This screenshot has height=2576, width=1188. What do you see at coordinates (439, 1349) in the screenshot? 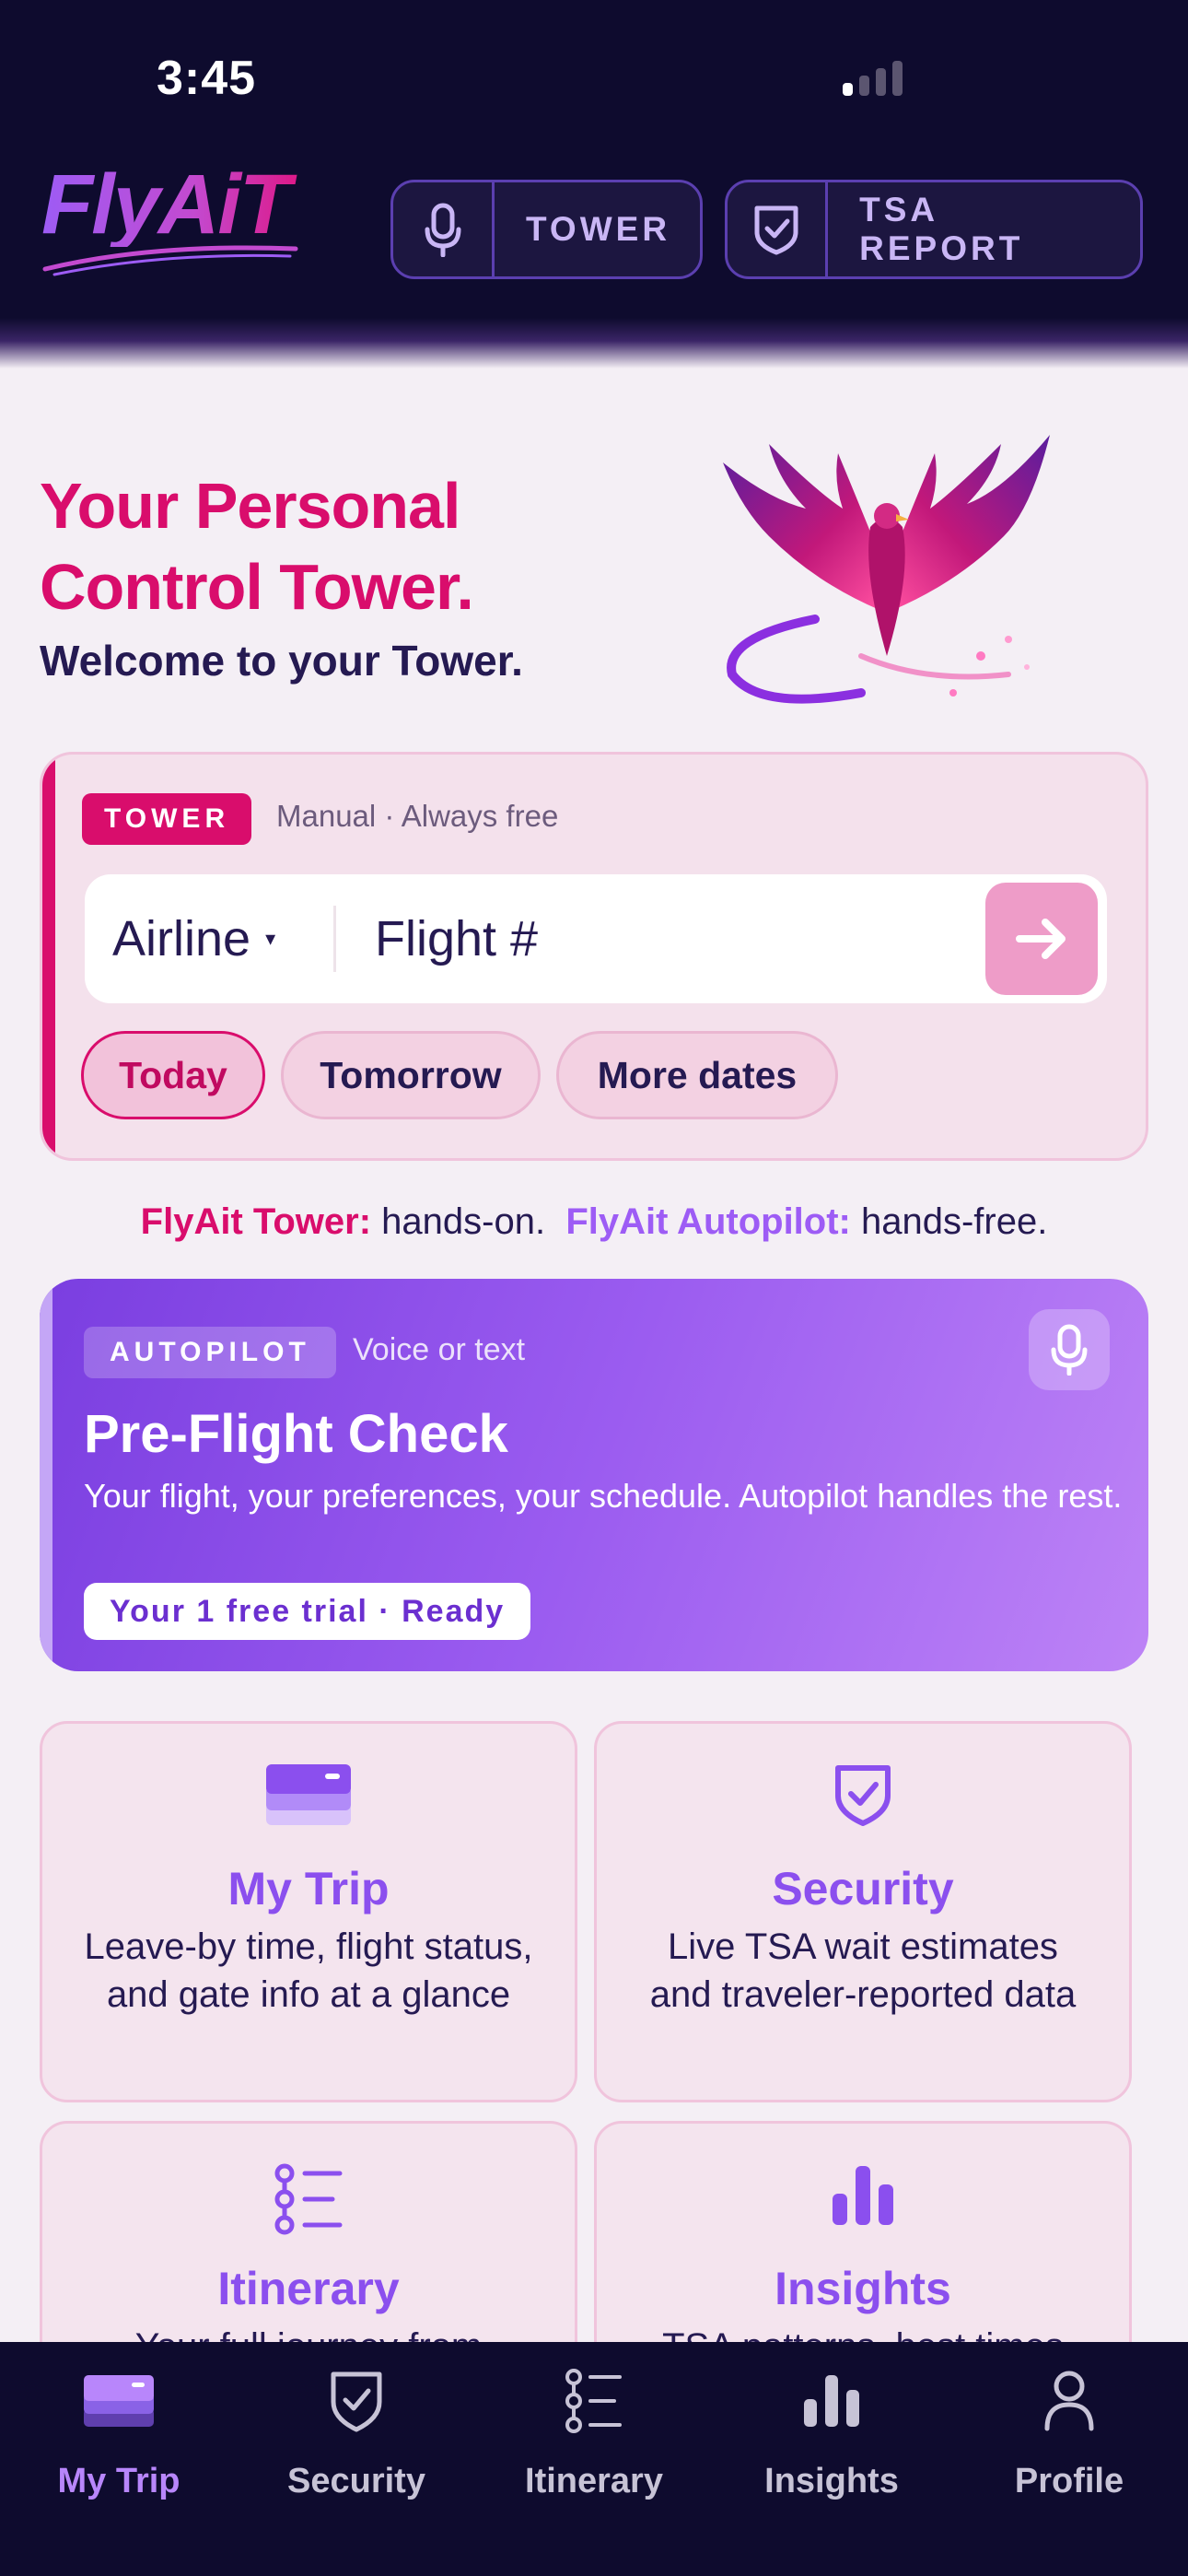
I see `autopilot-note: Voice or text` at bounding box center [439, 1349].